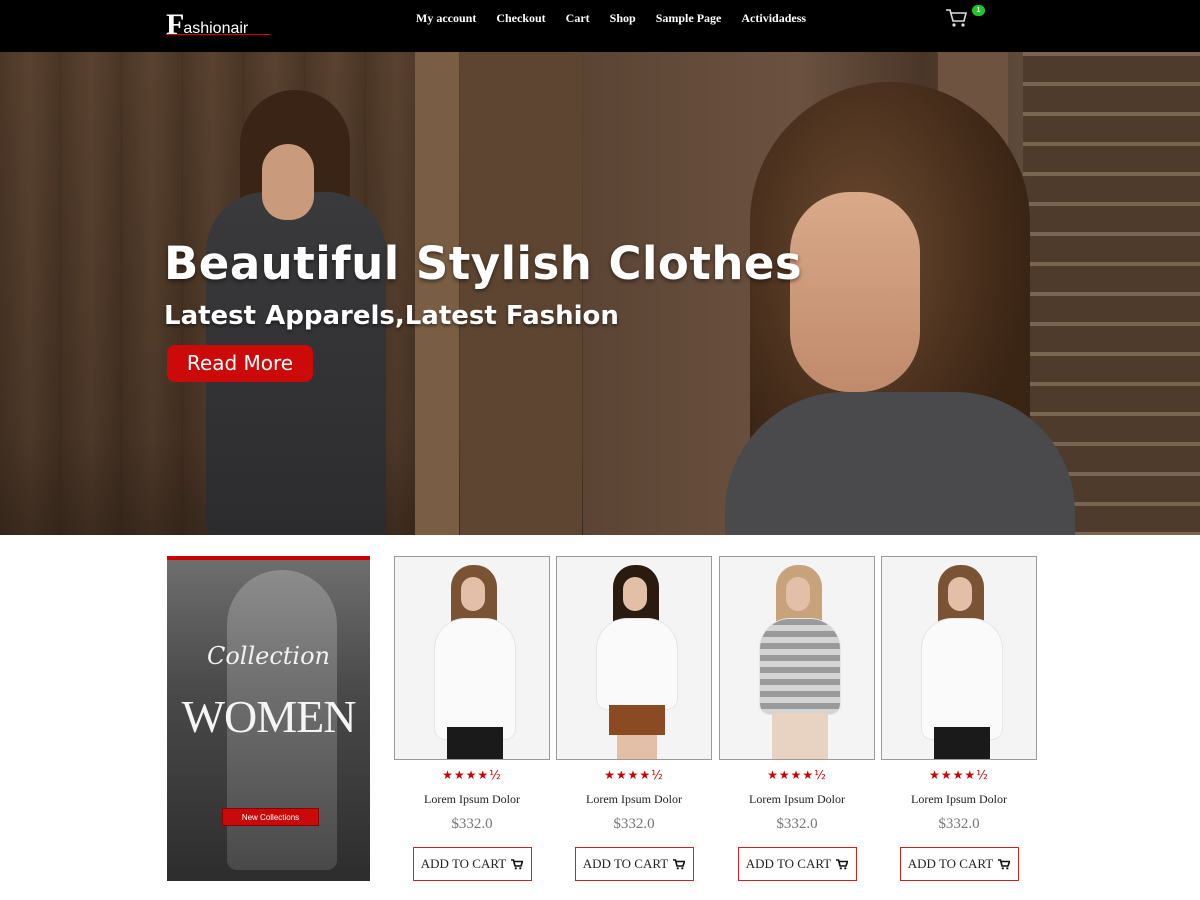 The image size is (1200, 900). What do you see at coordinates (240, 363) in the screenshot?
I see `read-more-button: Read More` at bounding box center [240, 363].